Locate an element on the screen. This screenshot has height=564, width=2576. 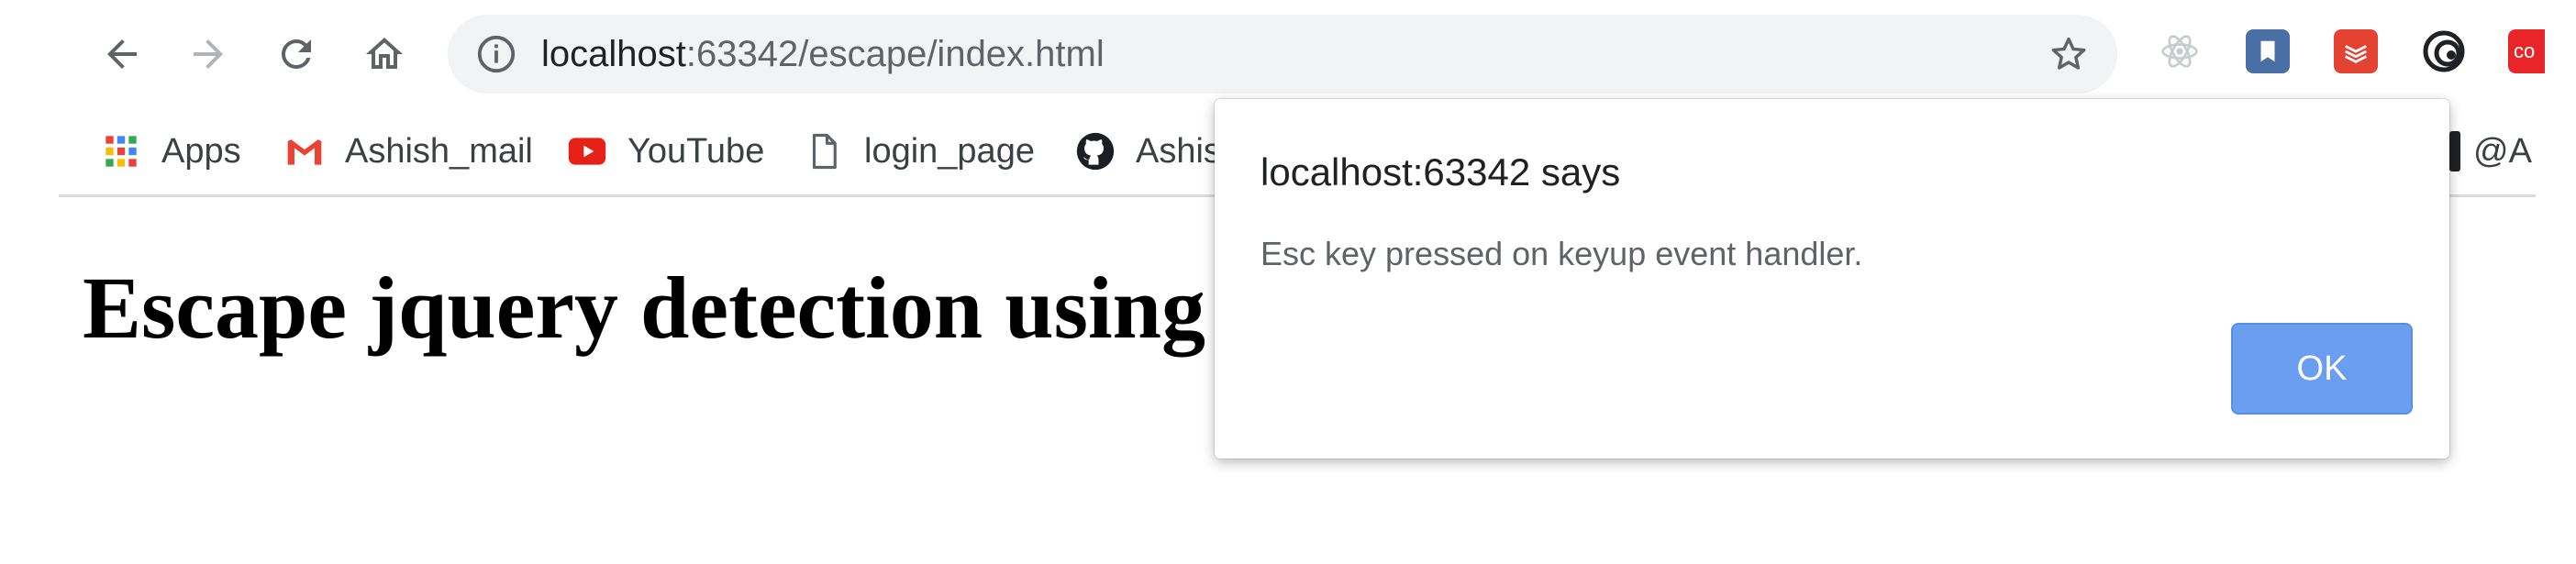
red-extension-label: co is located at coordinates (2525, 51).